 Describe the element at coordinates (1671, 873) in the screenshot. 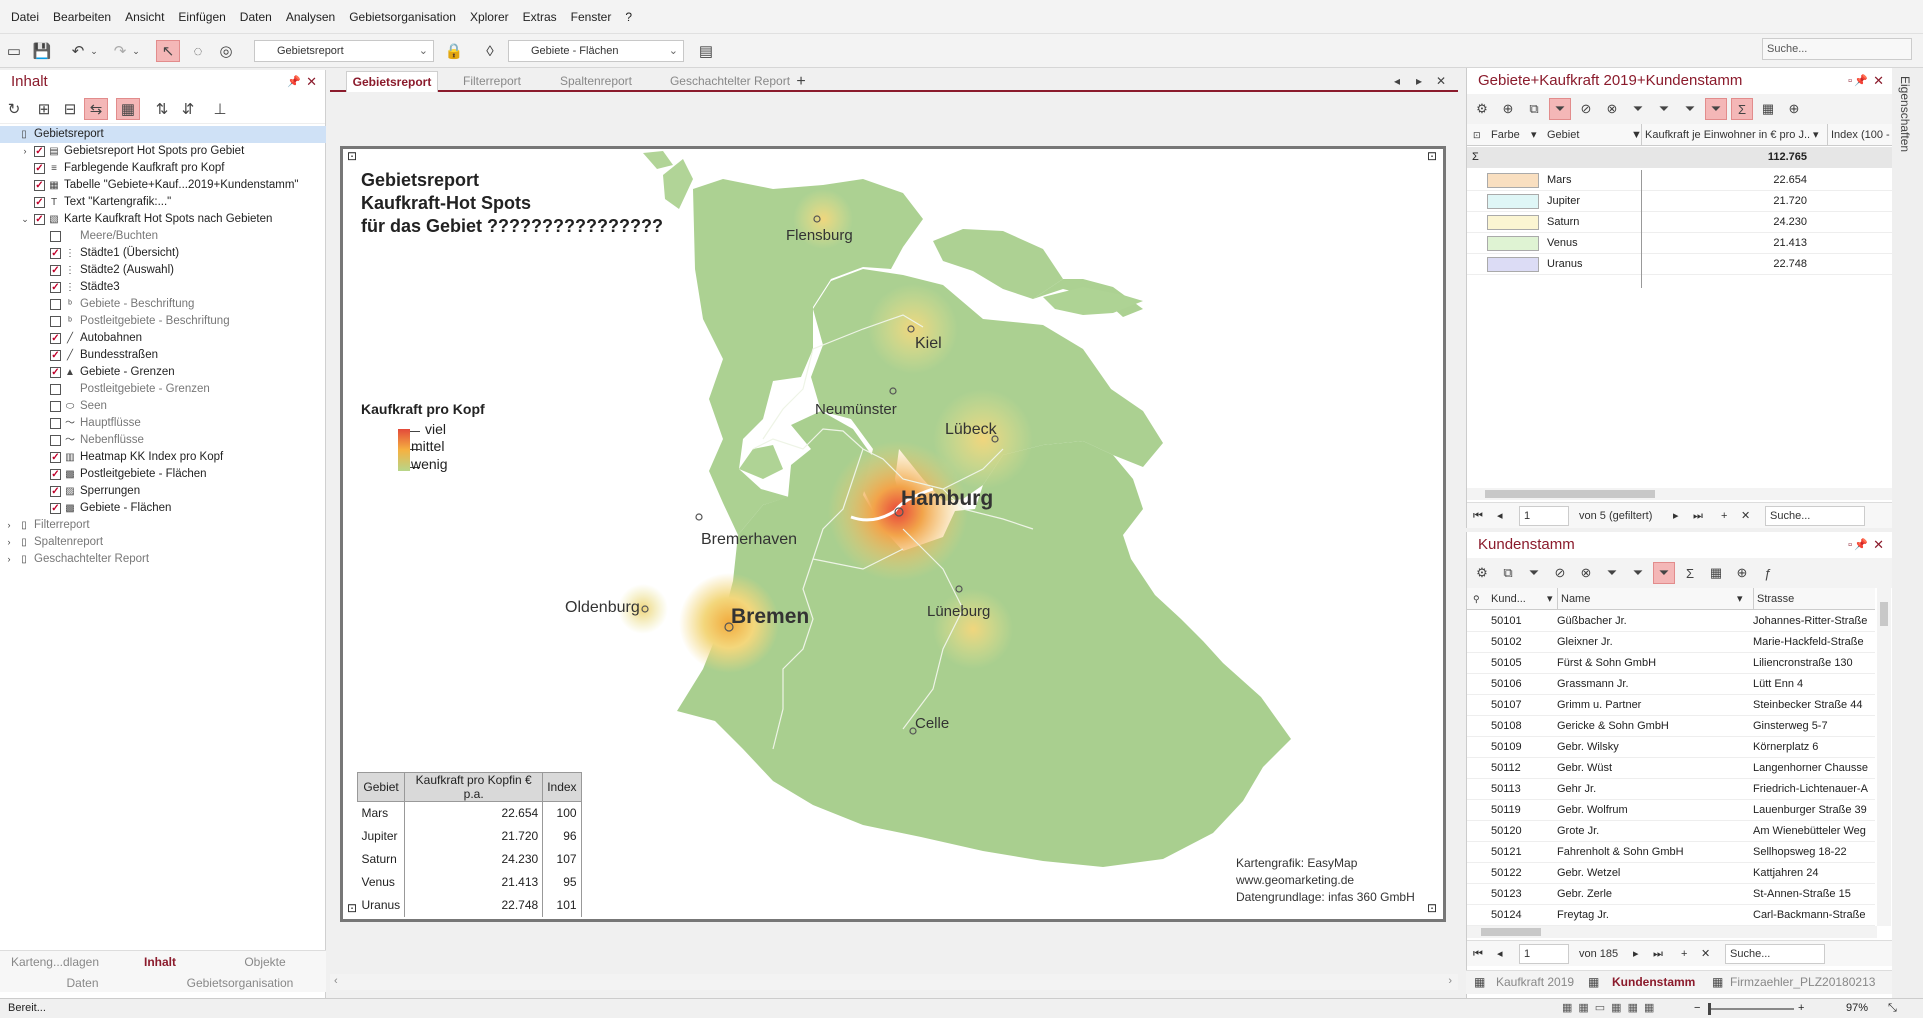

I see `table-row: 50122 Gebr. Wetzel Kattjahren 24` at that location.